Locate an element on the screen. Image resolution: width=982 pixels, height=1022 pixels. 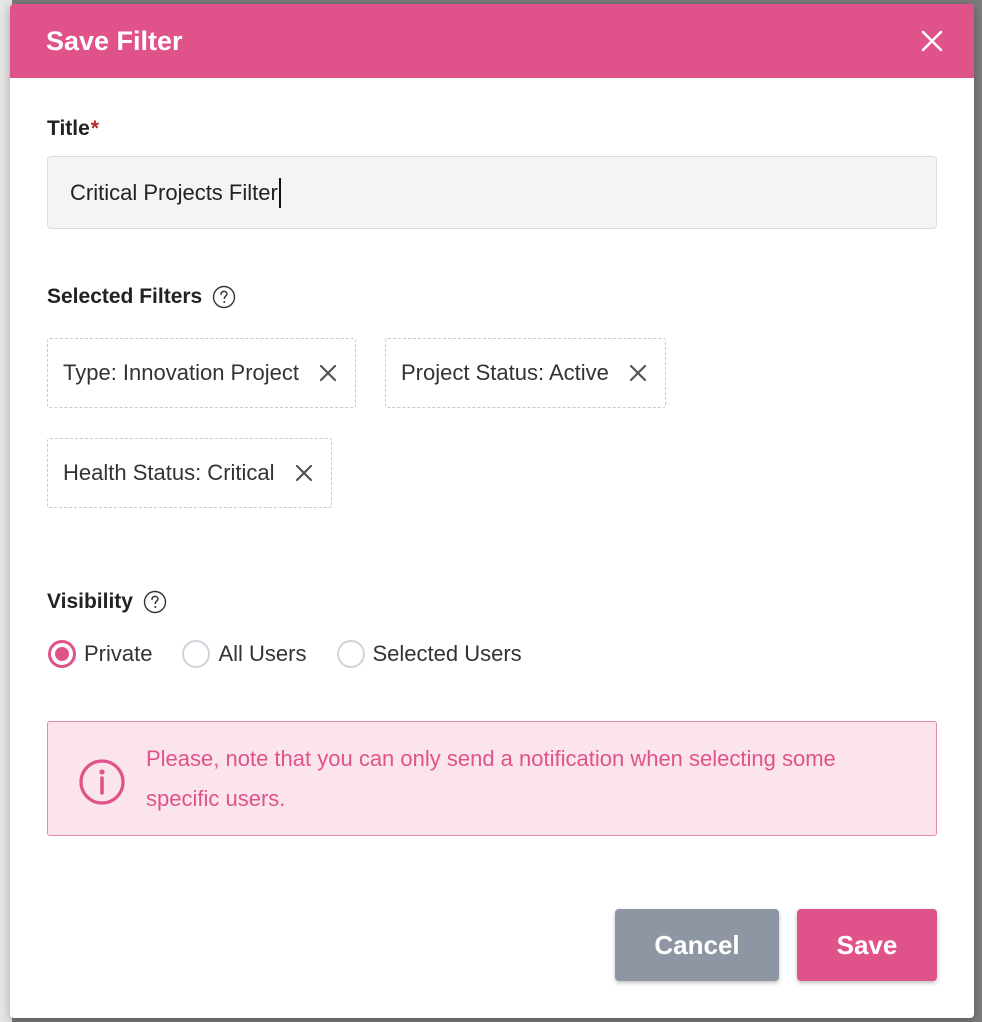
filter-chip-health-status: Health Status: Critical is located at coordinates (189, 473).